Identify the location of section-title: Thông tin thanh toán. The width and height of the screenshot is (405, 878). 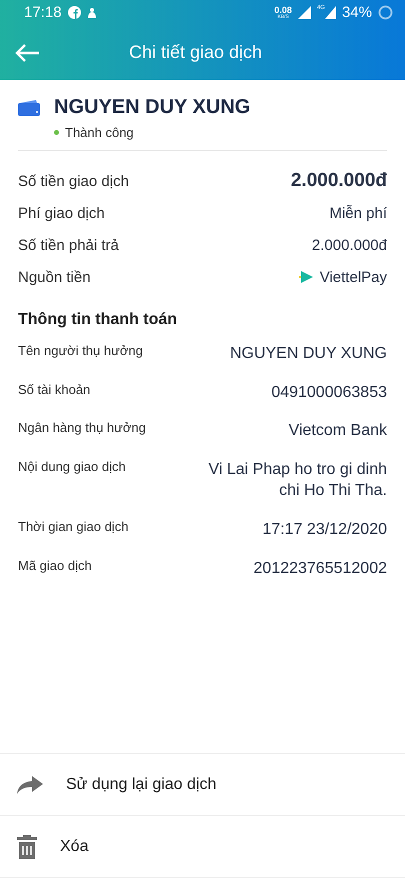
(98, 320).